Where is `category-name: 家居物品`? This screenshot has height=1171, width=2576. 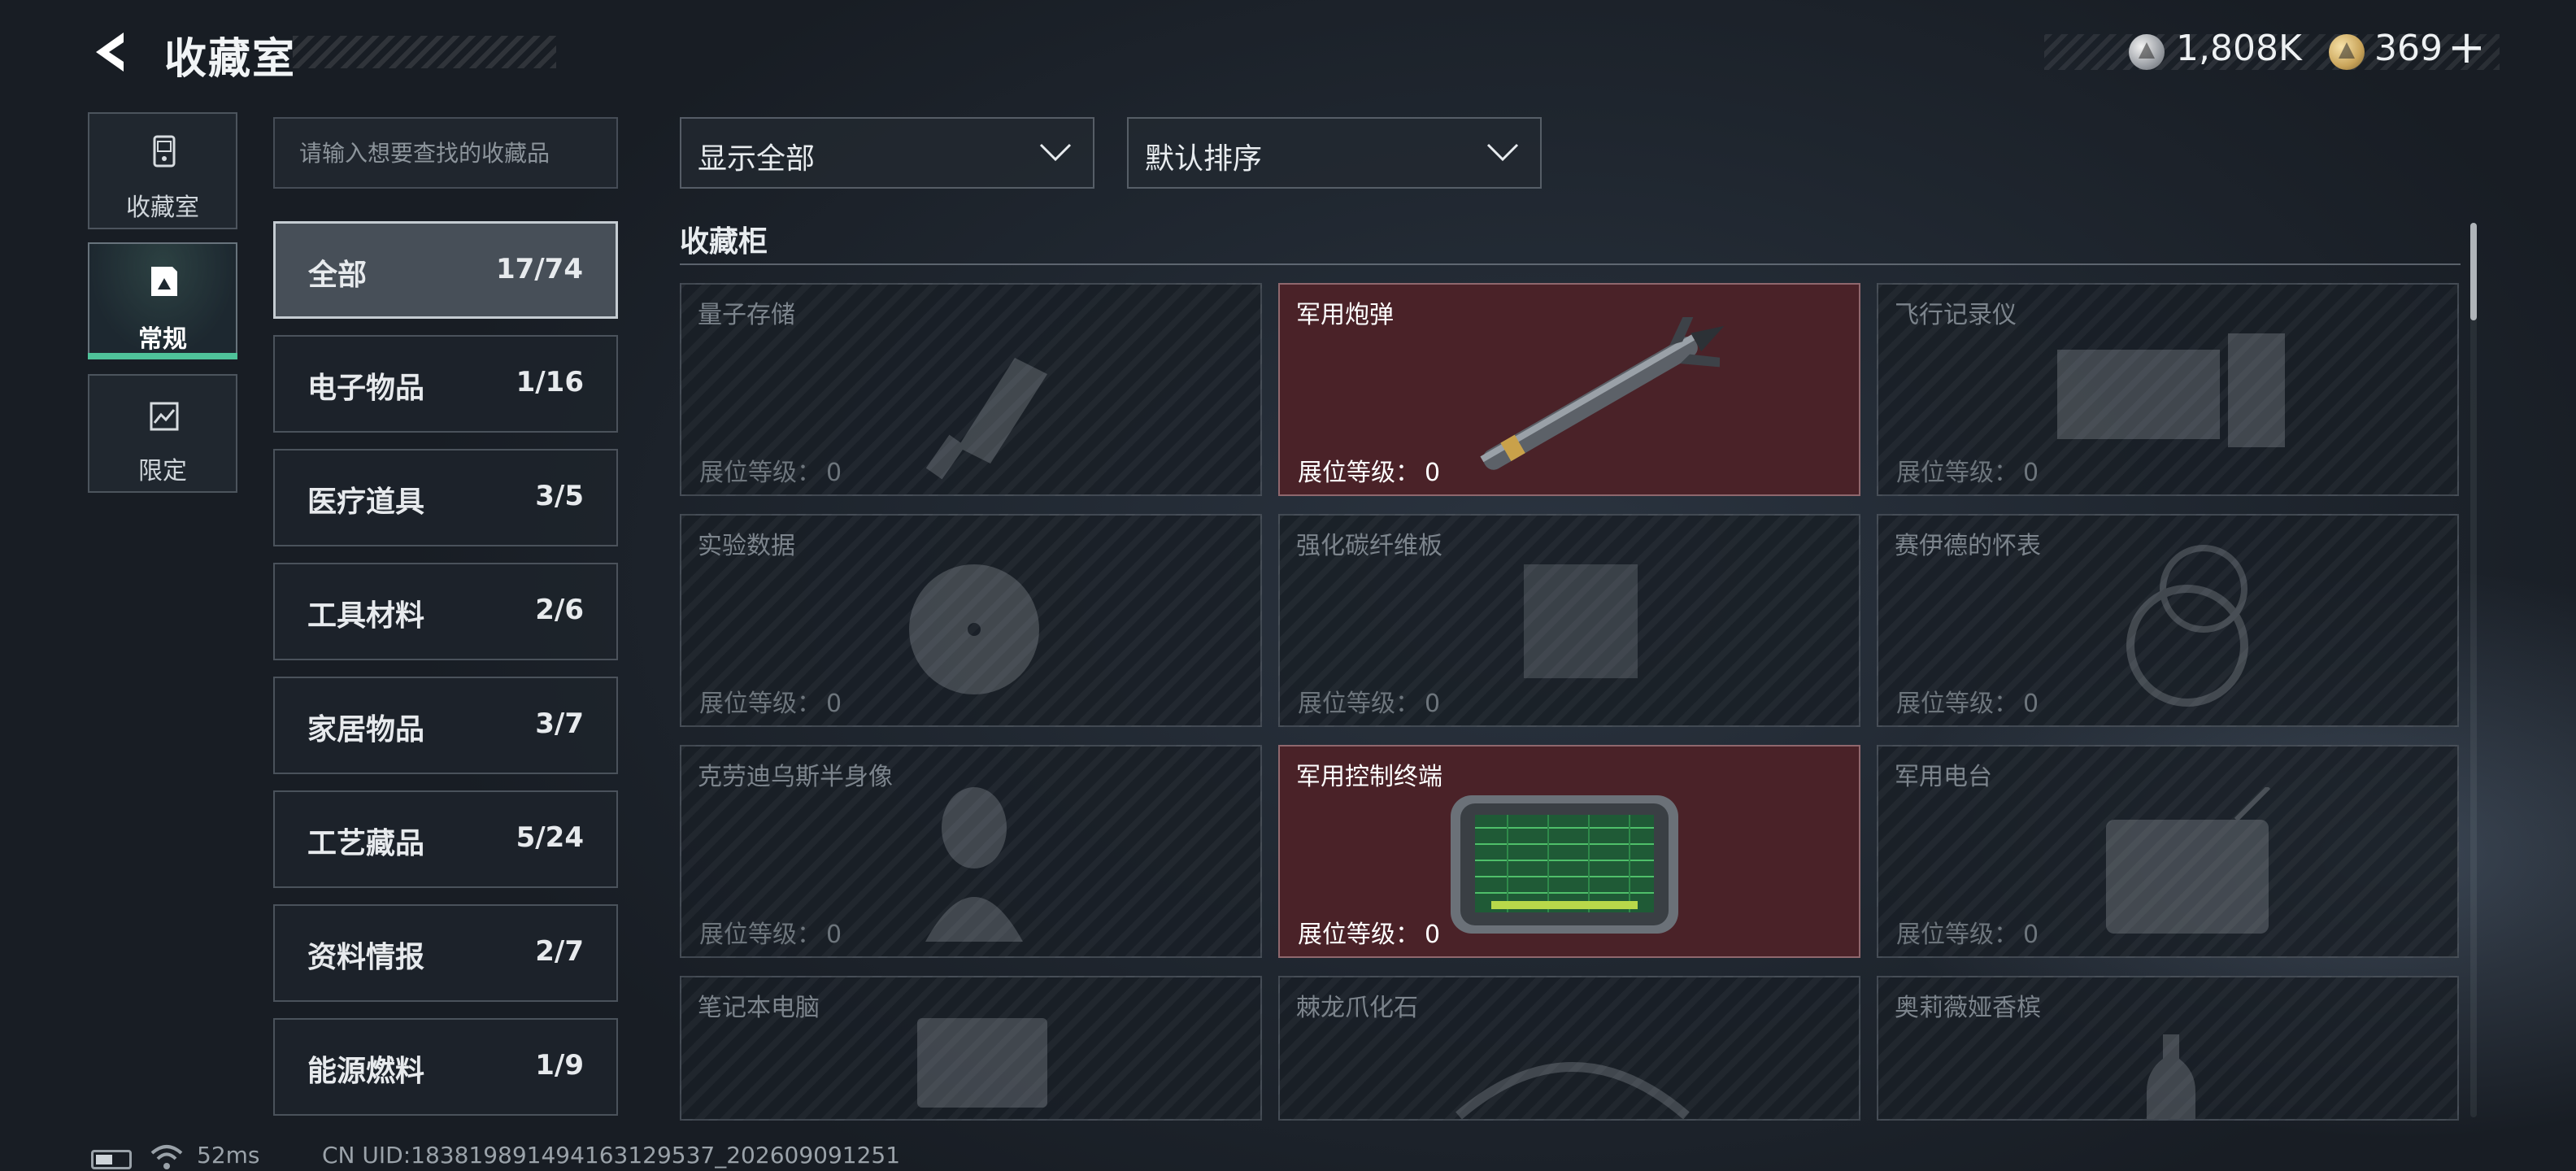
category-name: 家居物品 is located at coordinates (366, 730).